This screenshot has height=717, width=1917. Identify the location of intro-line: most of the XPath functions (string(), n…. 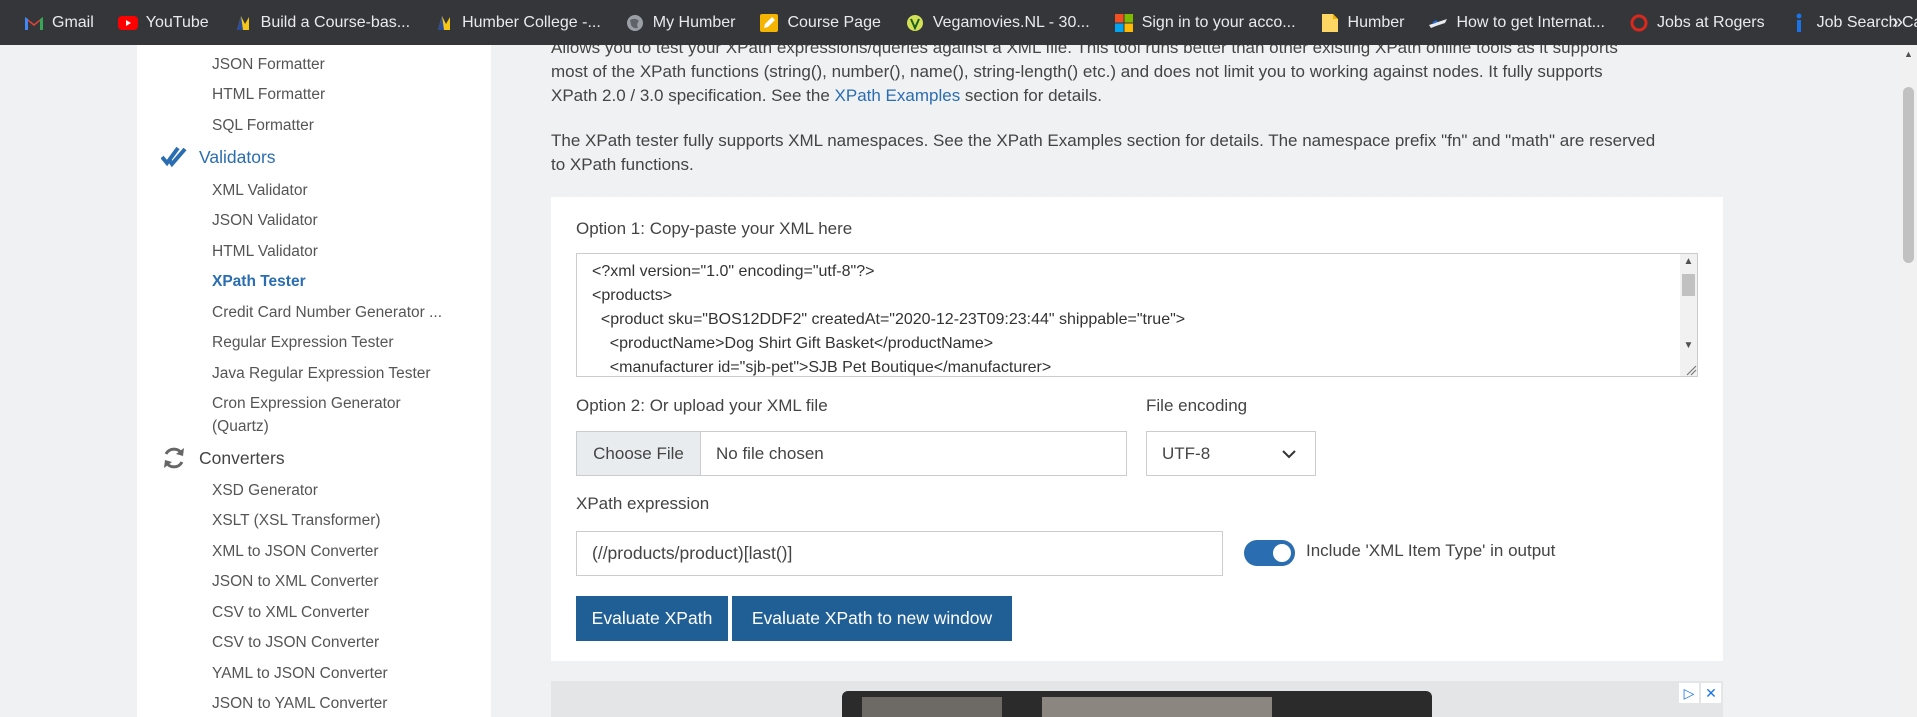
(1077, 71).